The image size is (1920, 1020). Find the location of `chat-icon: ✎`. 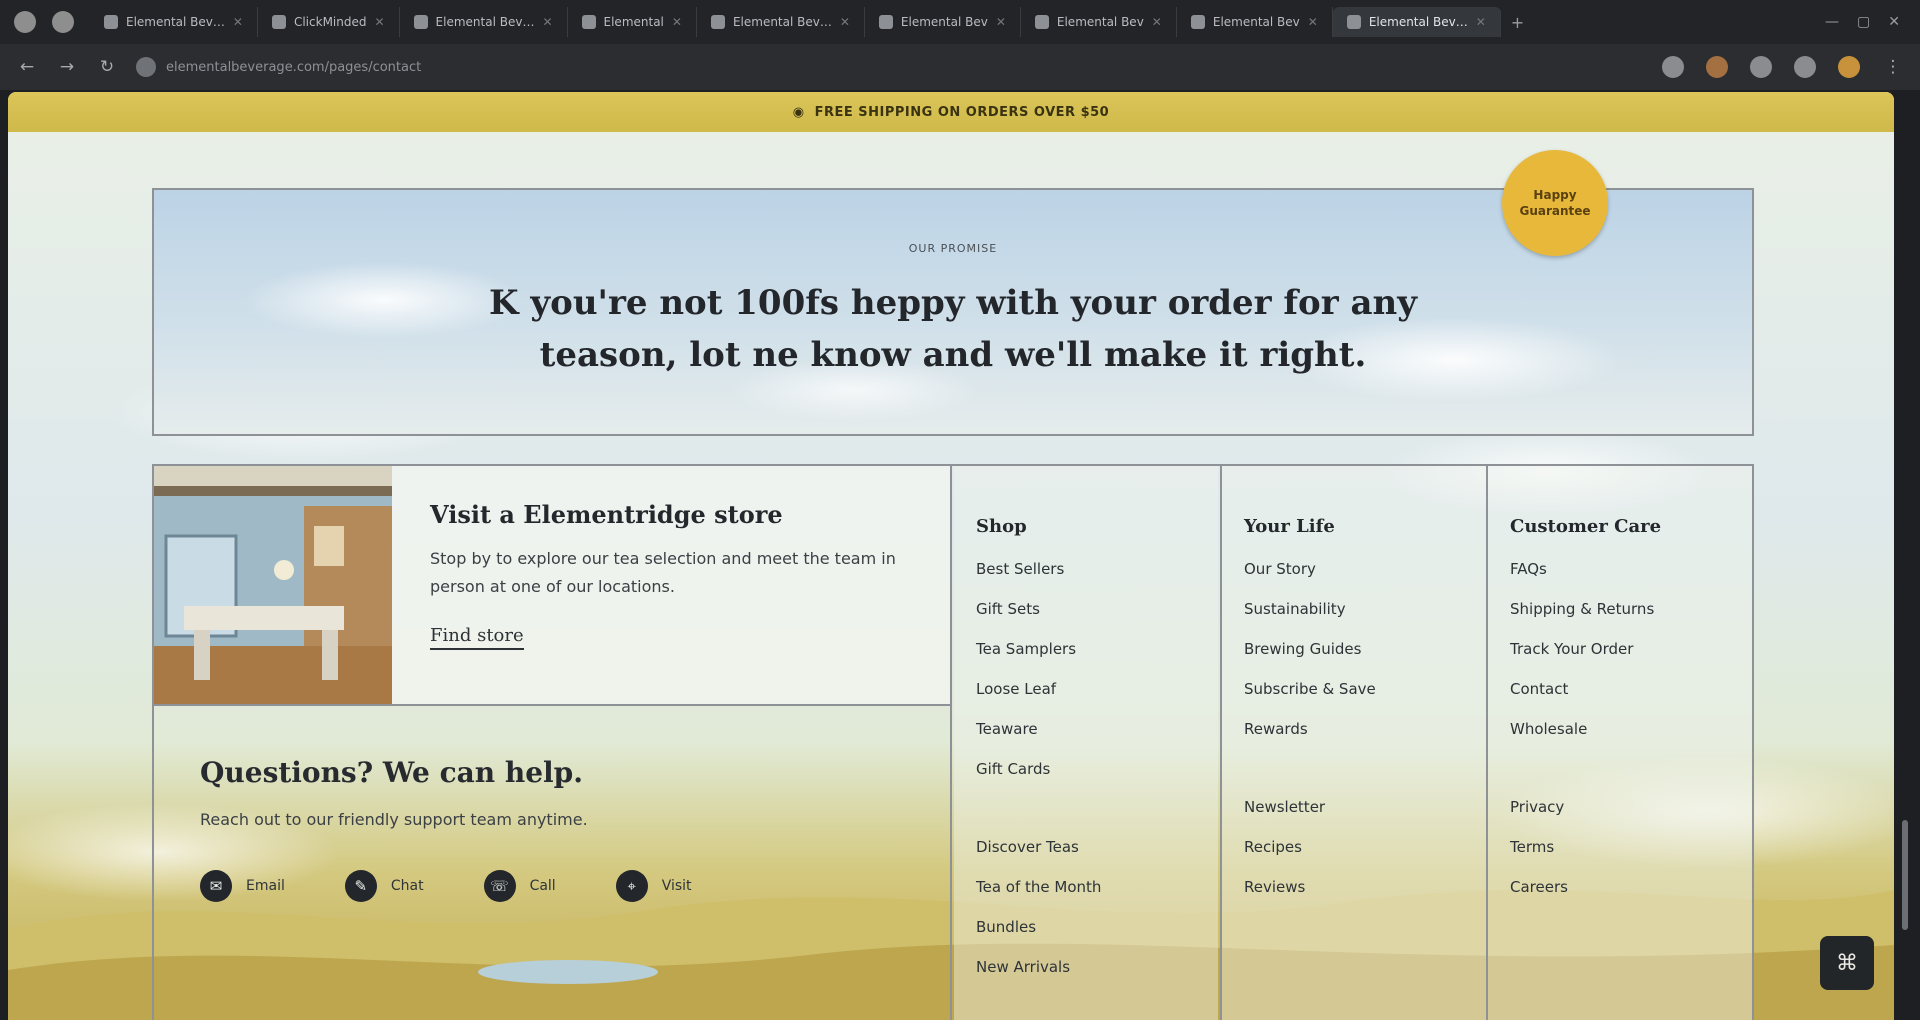

chat-icon: ✎ is located at coordinates (360, 886).